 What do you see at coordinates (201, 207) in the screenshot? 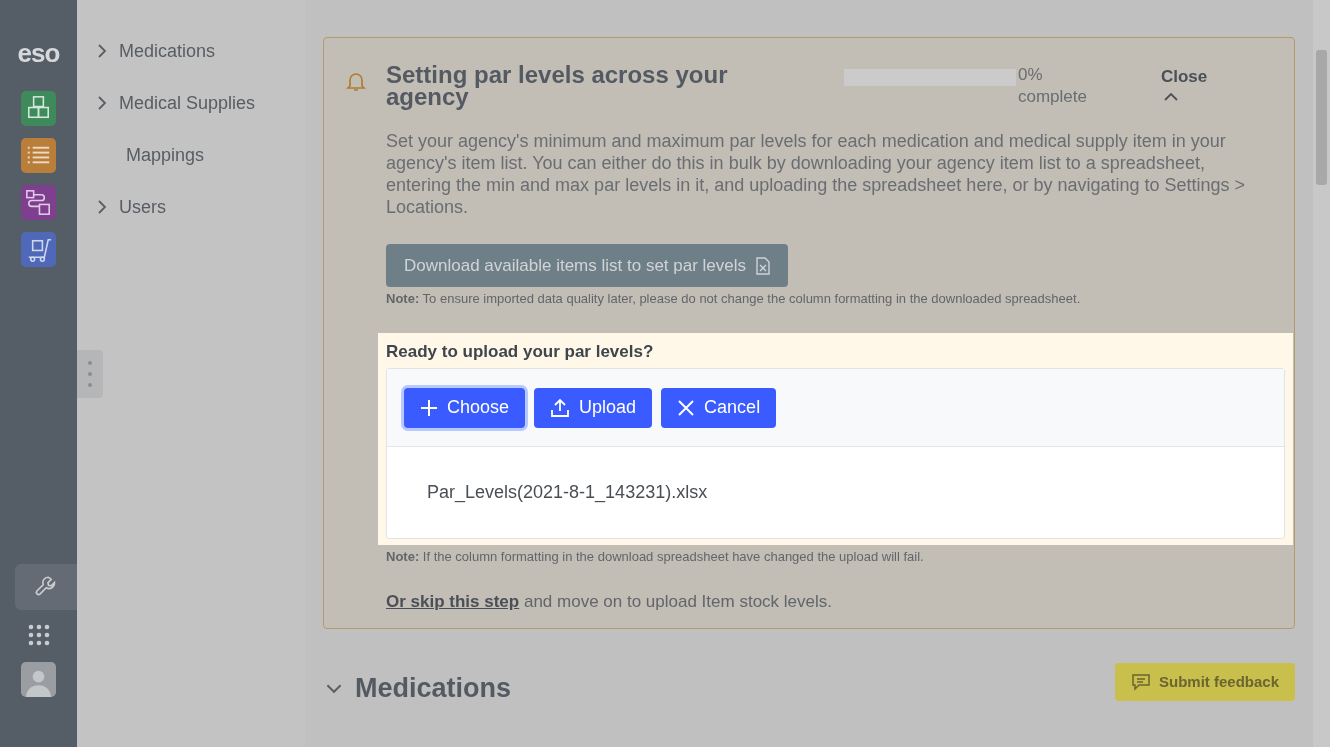
I see `sidebar-item: Users` at bounding box center [201, 207].